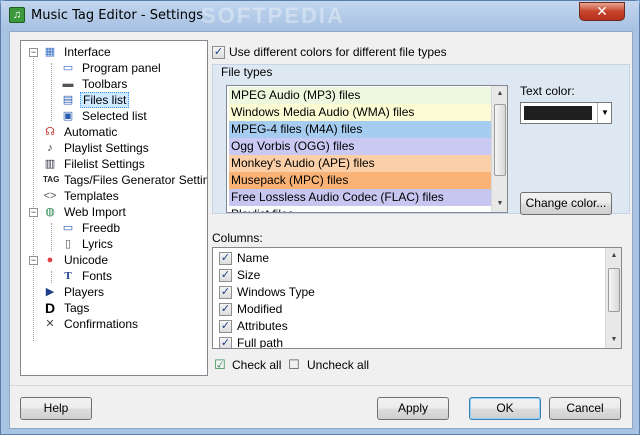 Image resolution: width=640 pixels, height=435 pixels. What do you see at coordinates (338, 365) in the screenshot?
I see `uncheck-all-button: Uncheck all` at bounding box center [338, 365].